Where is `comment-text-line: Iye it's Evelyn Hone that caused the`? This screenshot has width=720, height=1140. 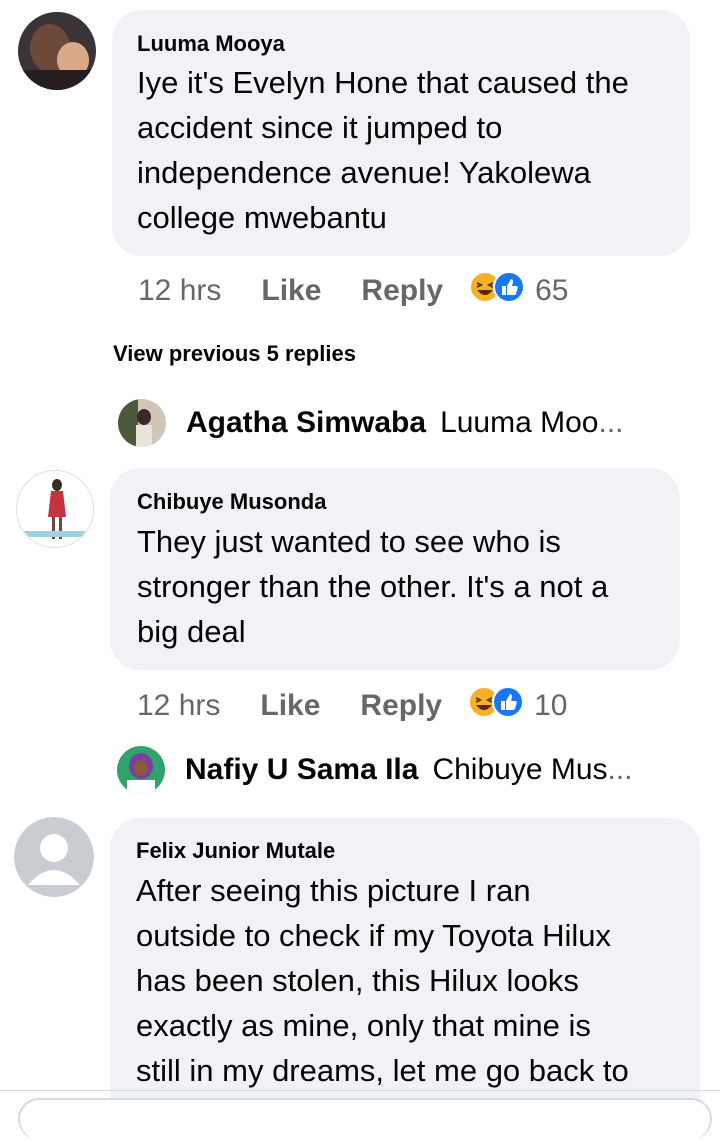 comment-text-line: Iye it's Evelyn Hone that caused the is located at coordinates (383, 82).